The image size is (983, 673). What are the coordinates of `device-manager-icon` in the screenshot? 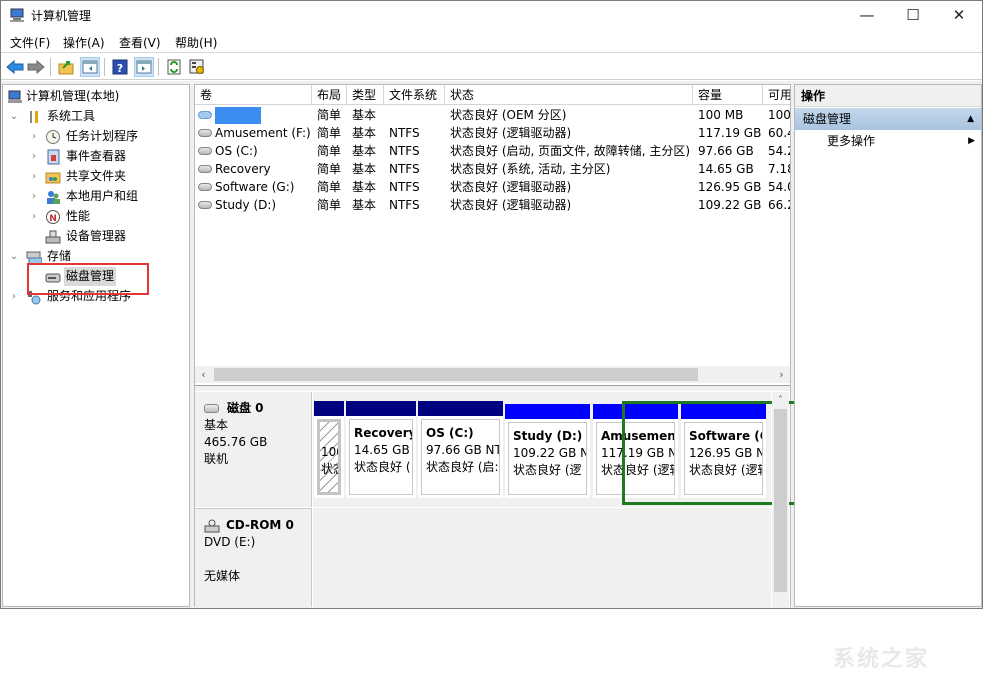 It's located at (53, 237).